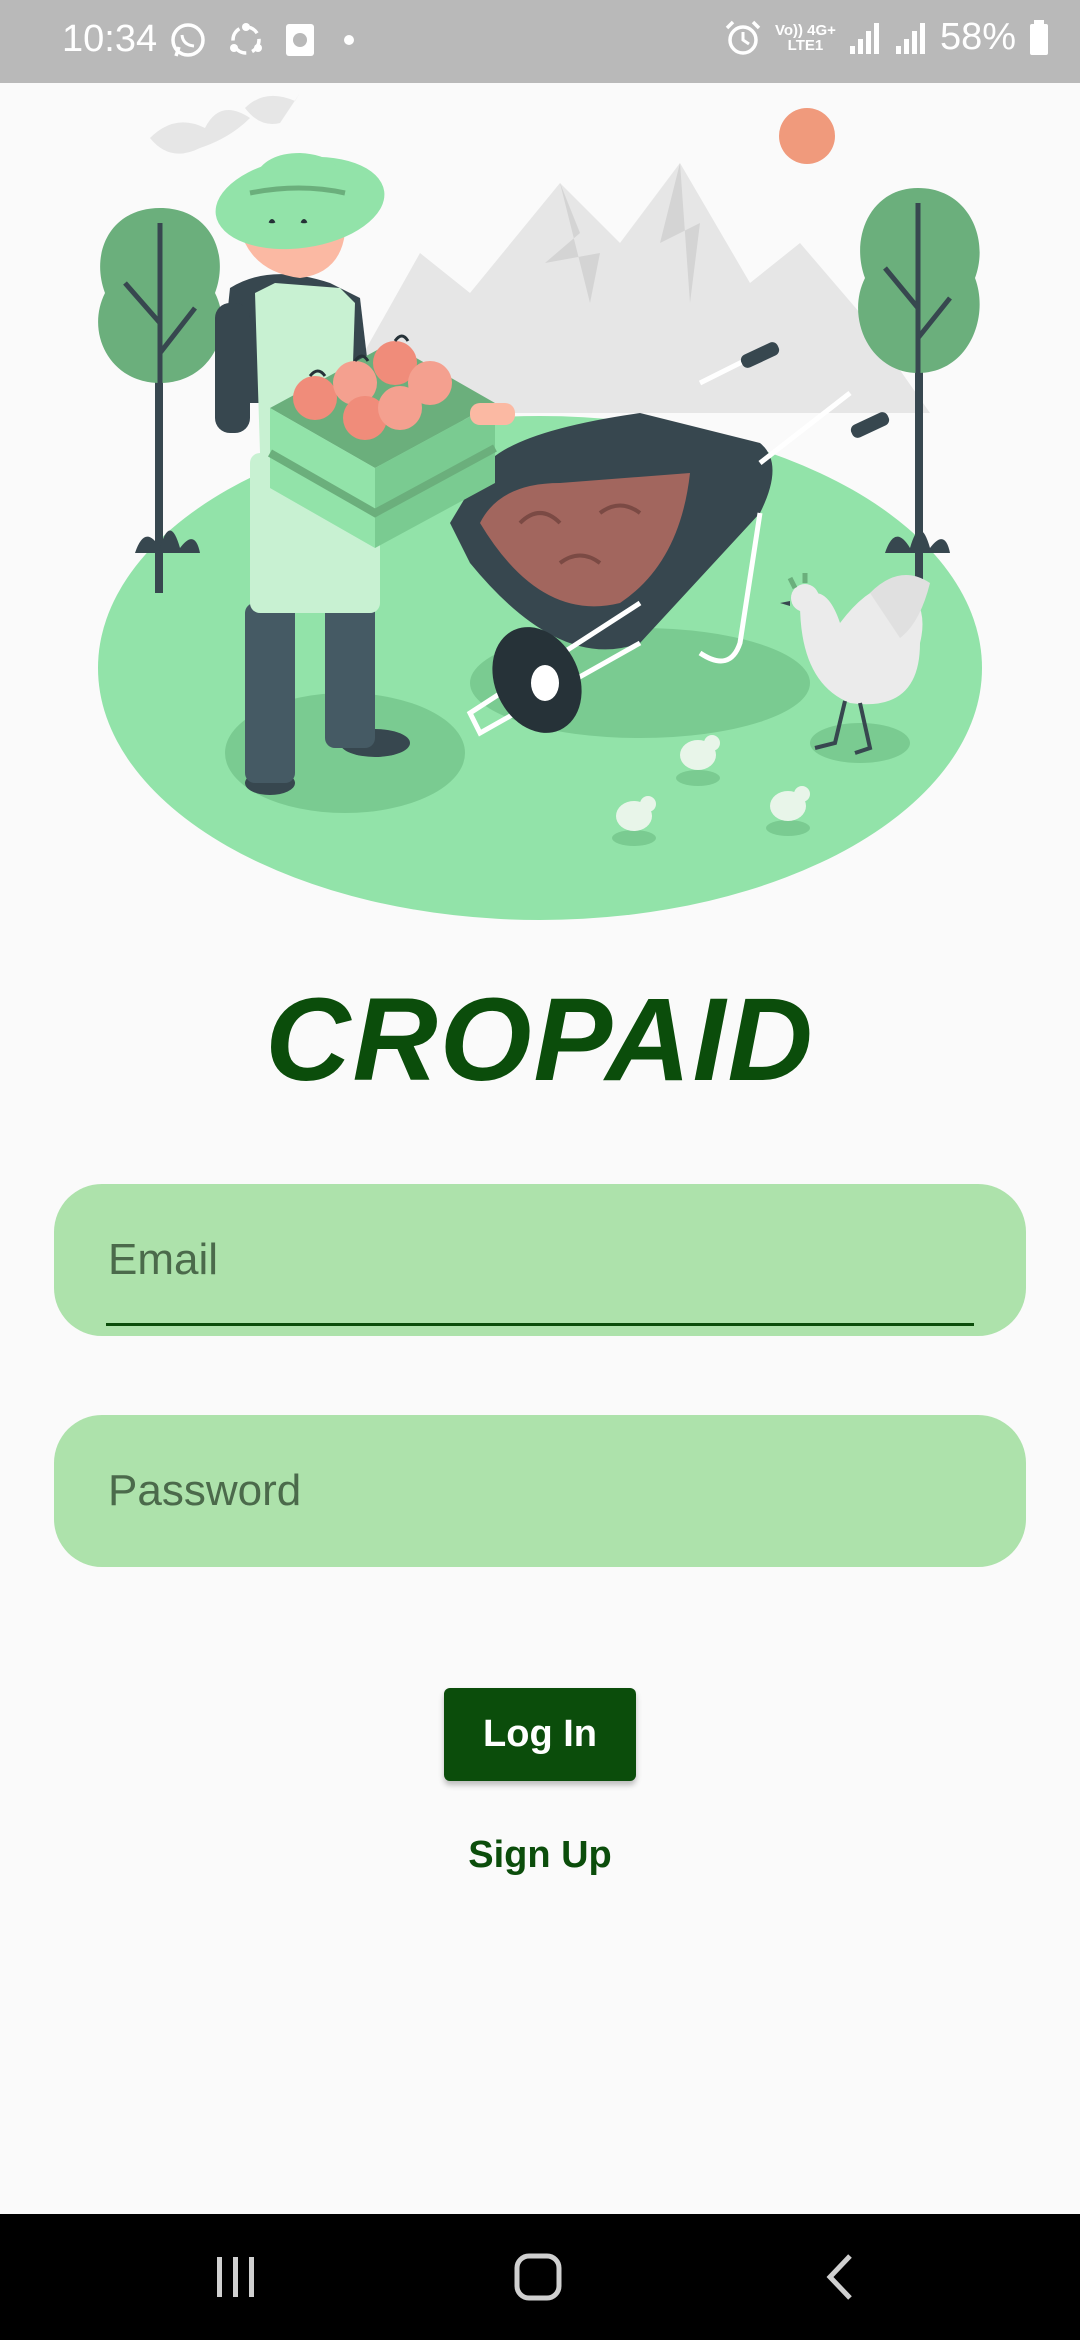  I want to click on status-right: Vo)) 4G+ LTE1 58%, so click(886, 37).